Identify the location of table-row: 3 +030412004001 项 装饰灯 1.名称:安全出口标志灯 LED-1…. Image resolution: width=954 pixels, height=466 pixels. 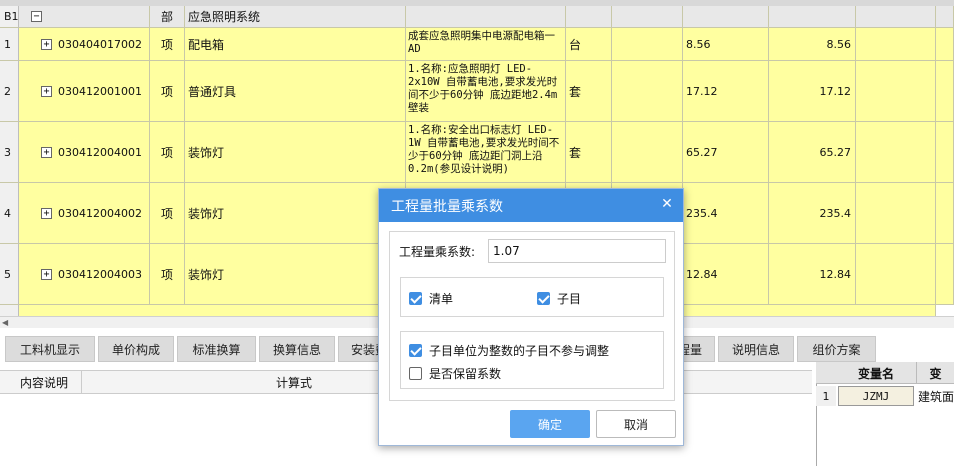
(477, 152).